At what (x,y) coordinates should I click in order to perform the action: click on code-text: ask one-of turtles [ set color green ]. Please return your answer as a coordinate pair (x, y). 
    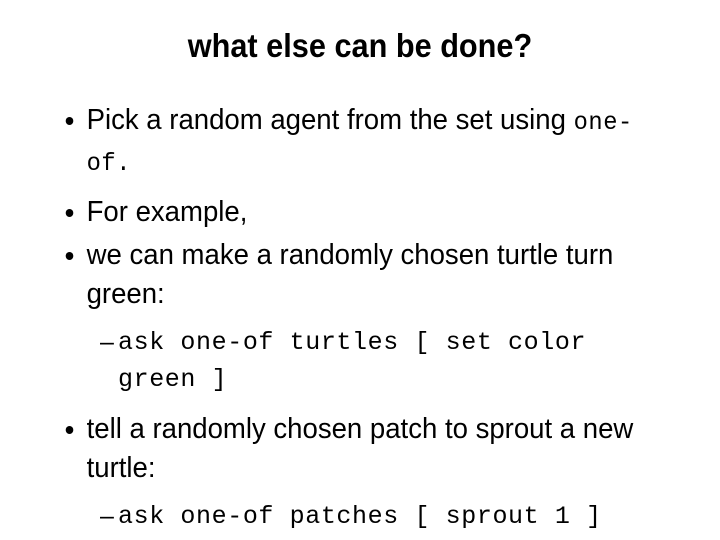
    Looking at the image, I should click on (352, 361).